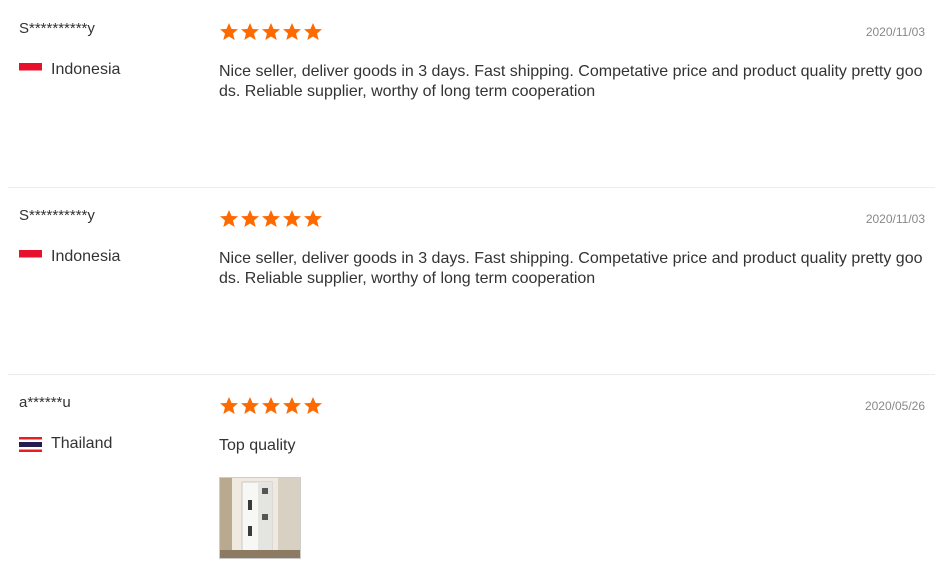 This screenshot has height=583, width=949. I want to click on review-date: 2020/05/26, so click(894, 406).